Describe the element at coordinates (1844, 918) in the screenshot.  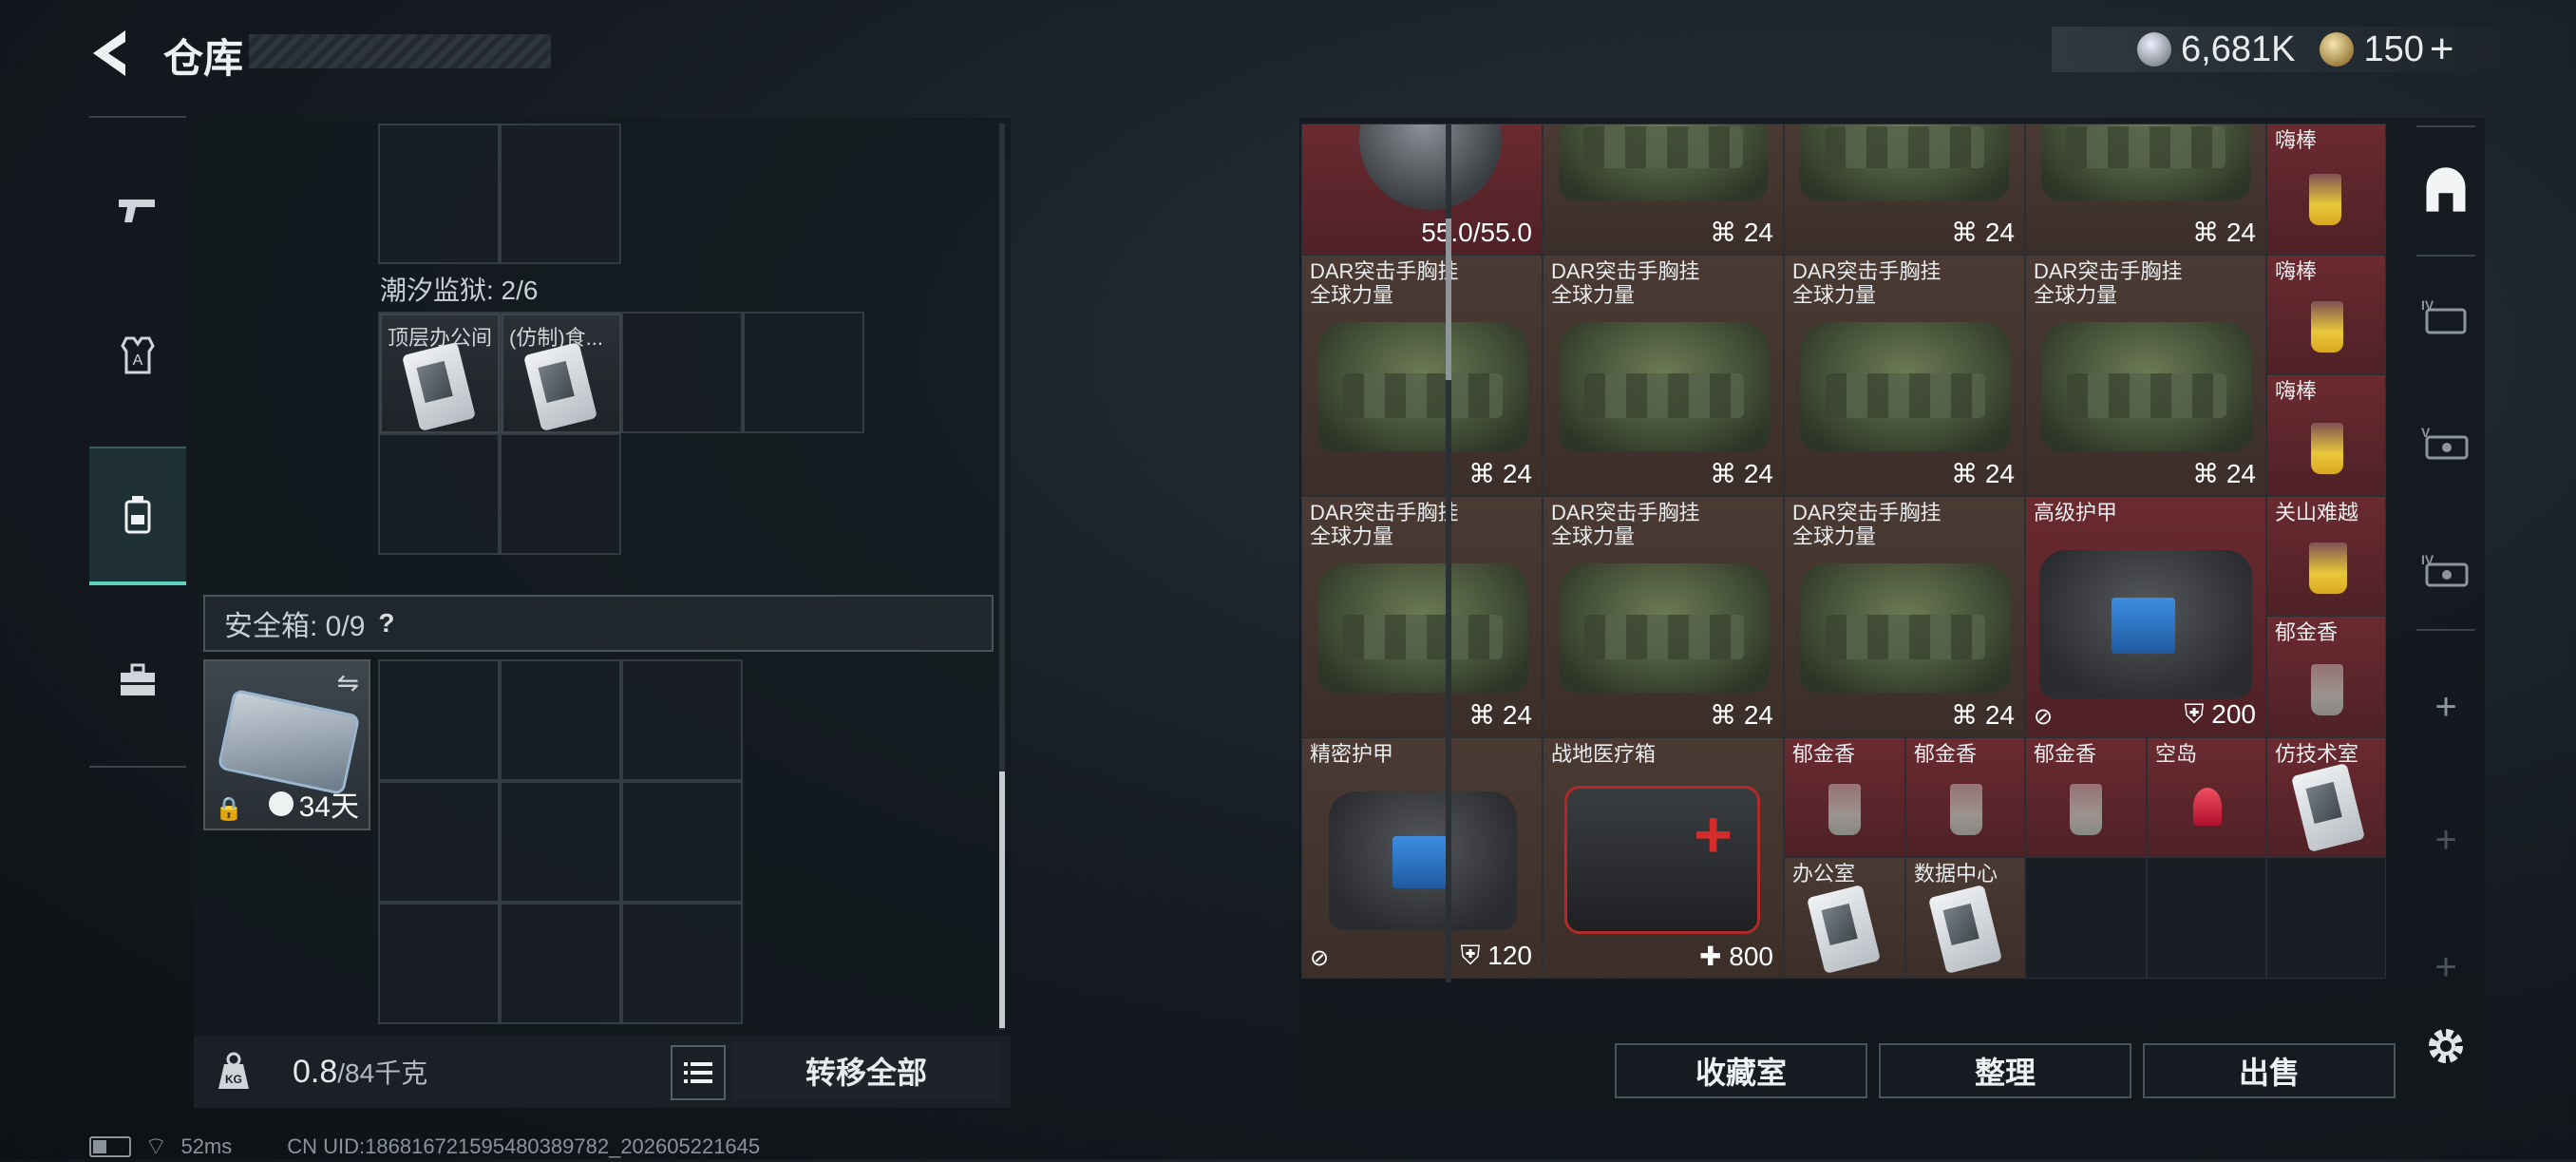
I see `keycard-item: 办公室` at that location.